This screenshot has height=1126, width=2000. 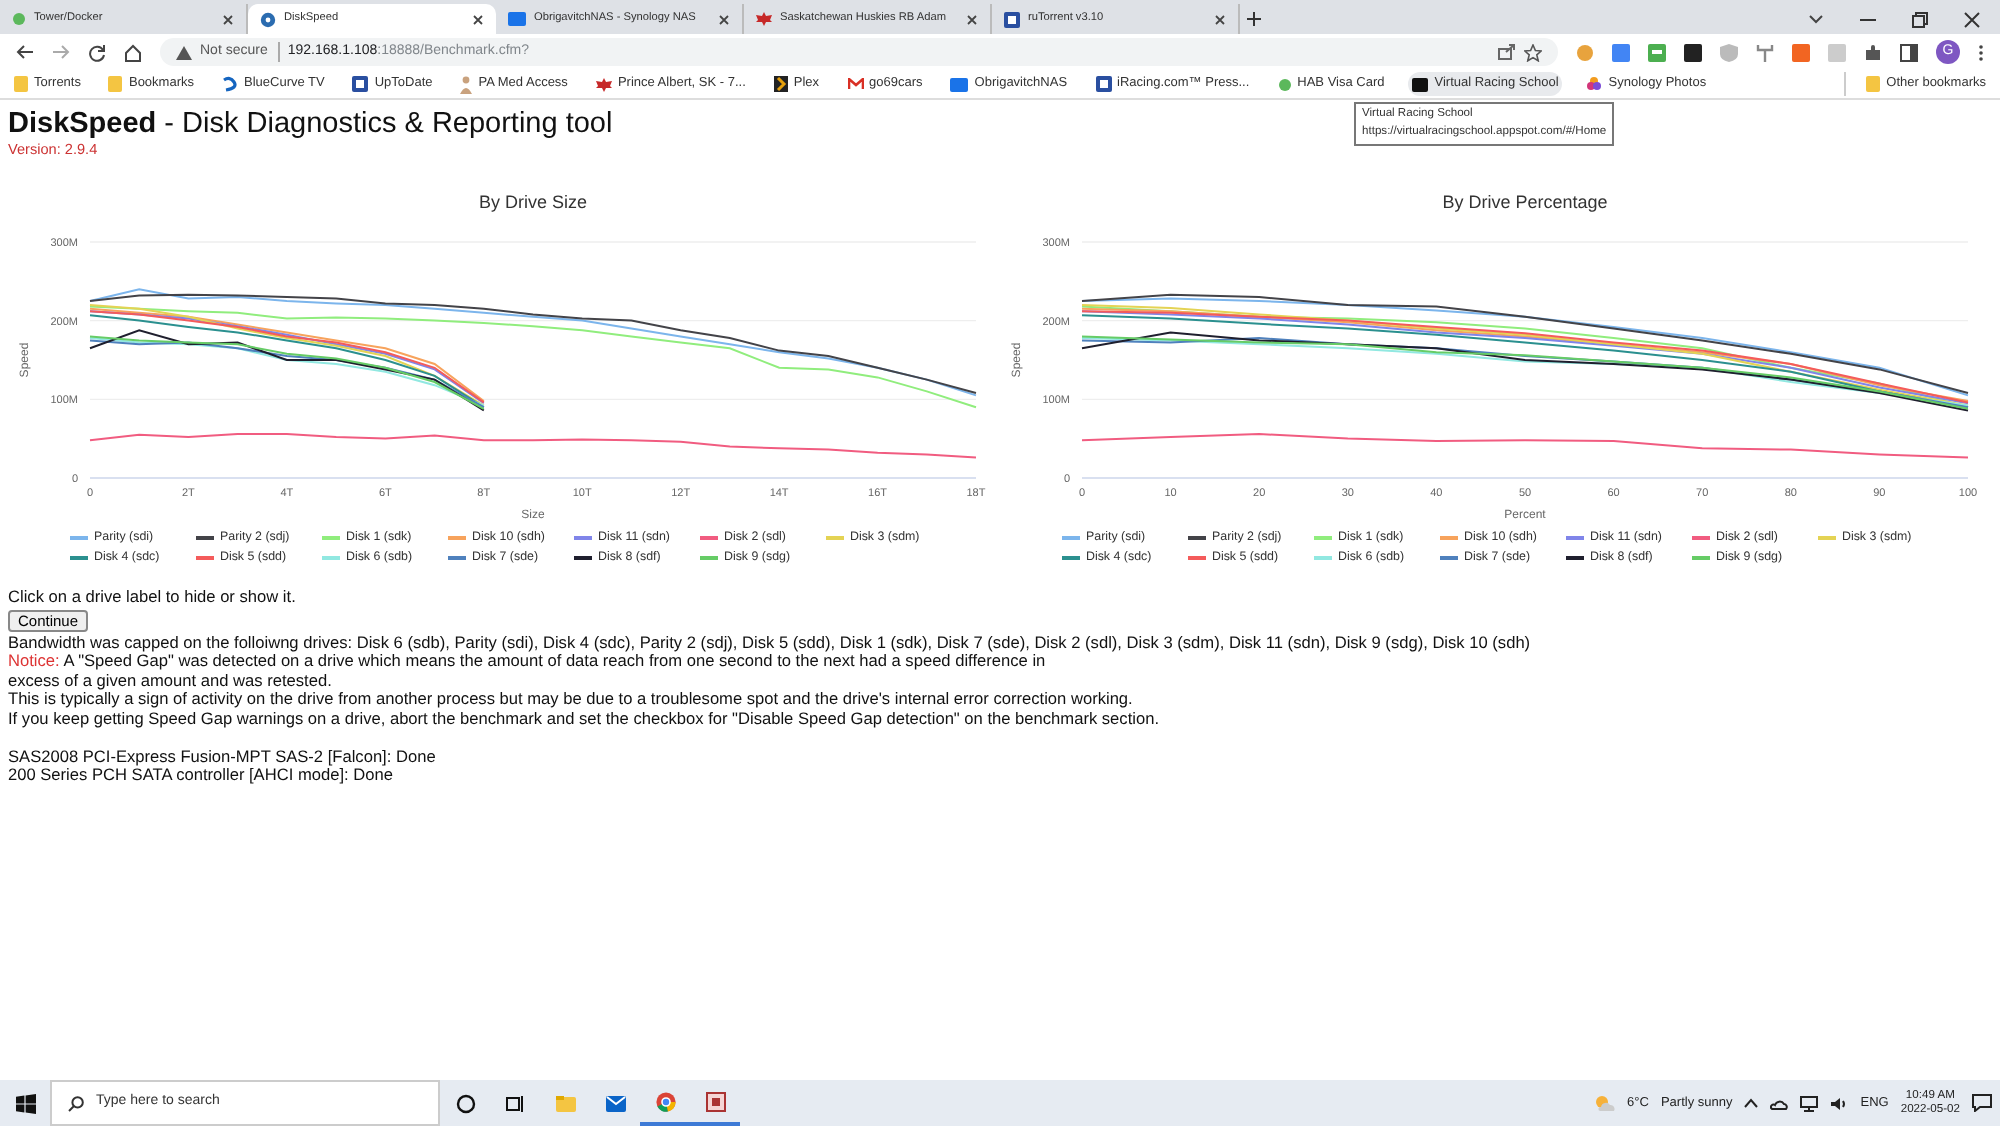 I want to click on page-title: DiskSpeed - Disk Diagnostics & Reporting tool, so click(x=310, y=124).